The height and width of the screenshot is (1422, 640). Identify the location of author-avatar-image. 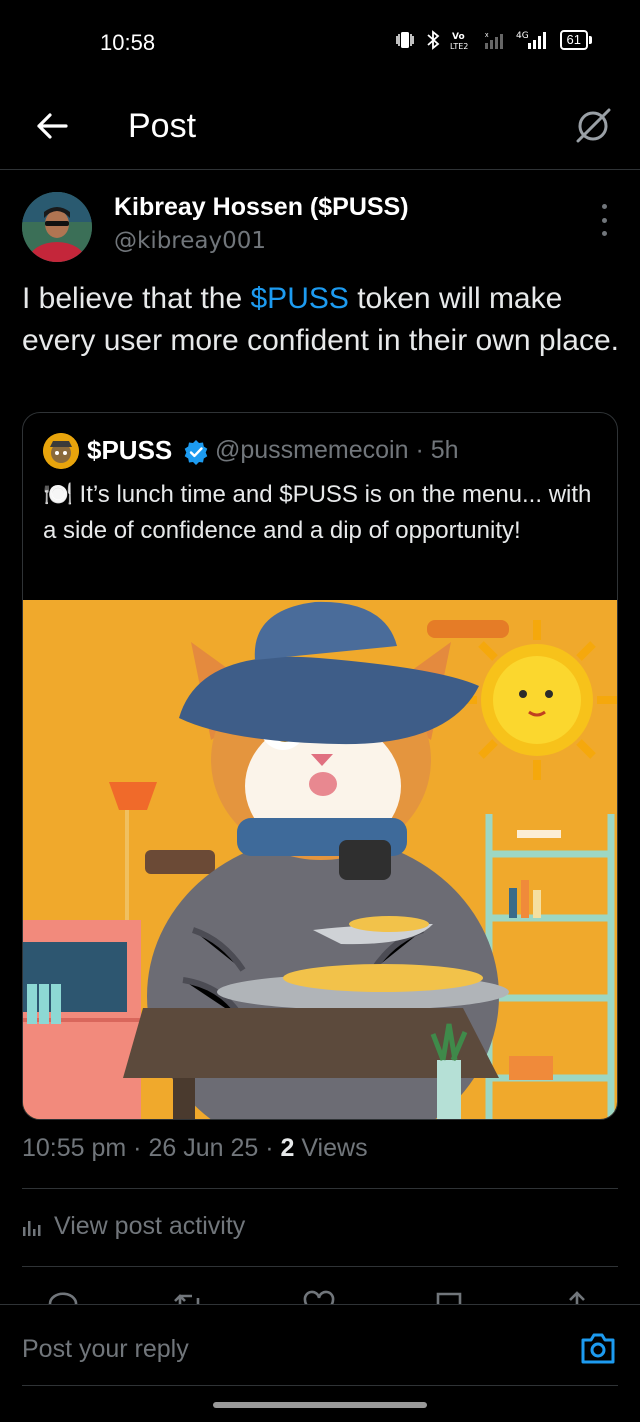
(57, 227).